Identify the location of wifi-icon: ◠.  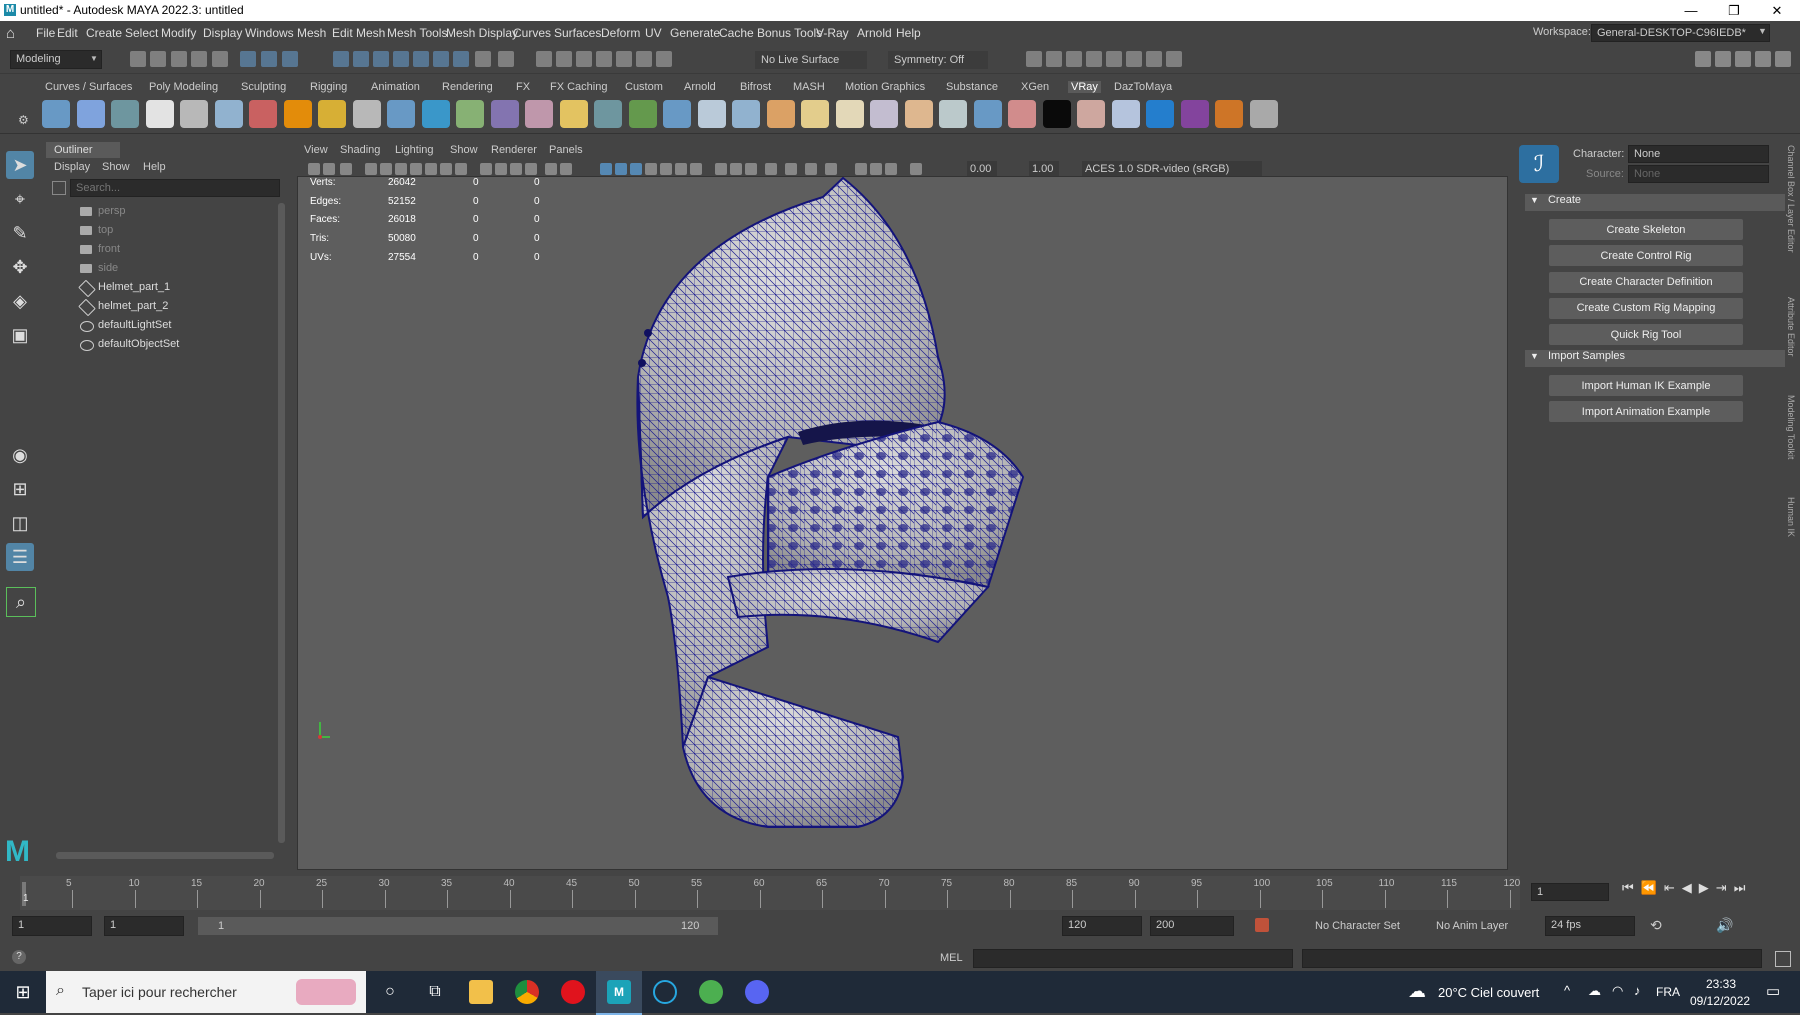
(1617, 991).